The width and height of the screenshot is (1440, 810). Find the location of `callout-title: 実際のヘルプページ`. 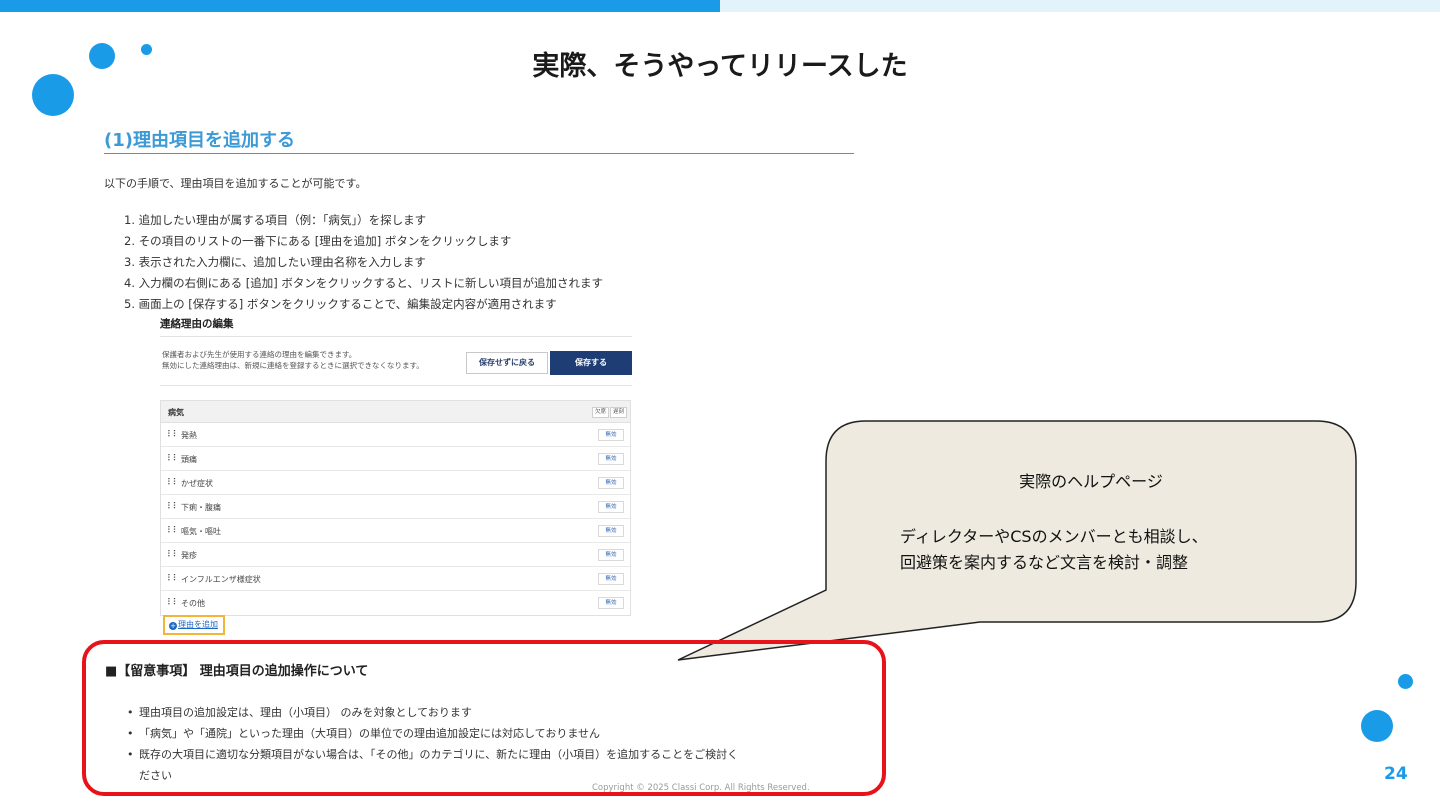

callout-title: 実際のヘルプページ is located at coordinates (1091, 481).